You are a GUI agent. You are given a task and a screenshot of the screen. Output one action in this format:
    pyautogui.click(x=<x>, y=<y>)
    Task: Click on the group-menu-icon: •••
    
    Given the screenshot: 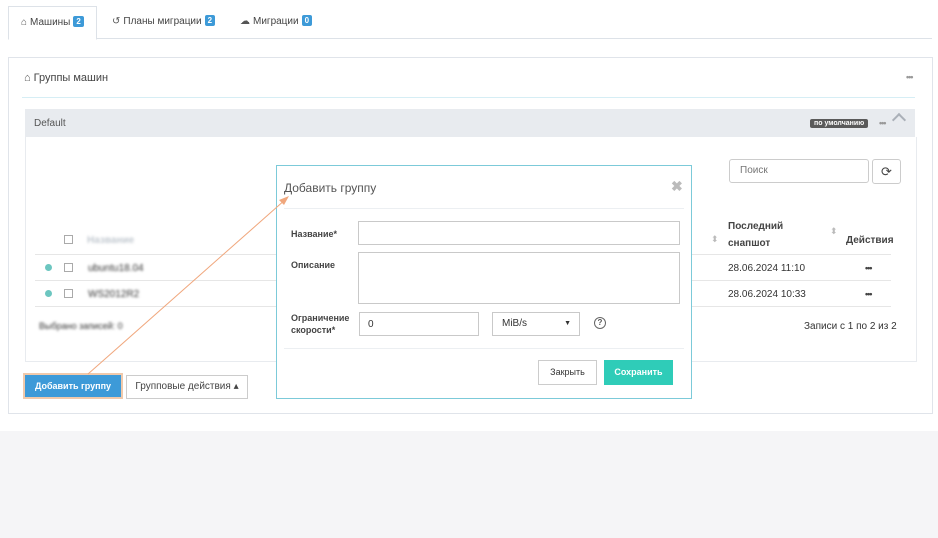 What is the action you would take?
    pyautogui.click(x=883, y=123)
    